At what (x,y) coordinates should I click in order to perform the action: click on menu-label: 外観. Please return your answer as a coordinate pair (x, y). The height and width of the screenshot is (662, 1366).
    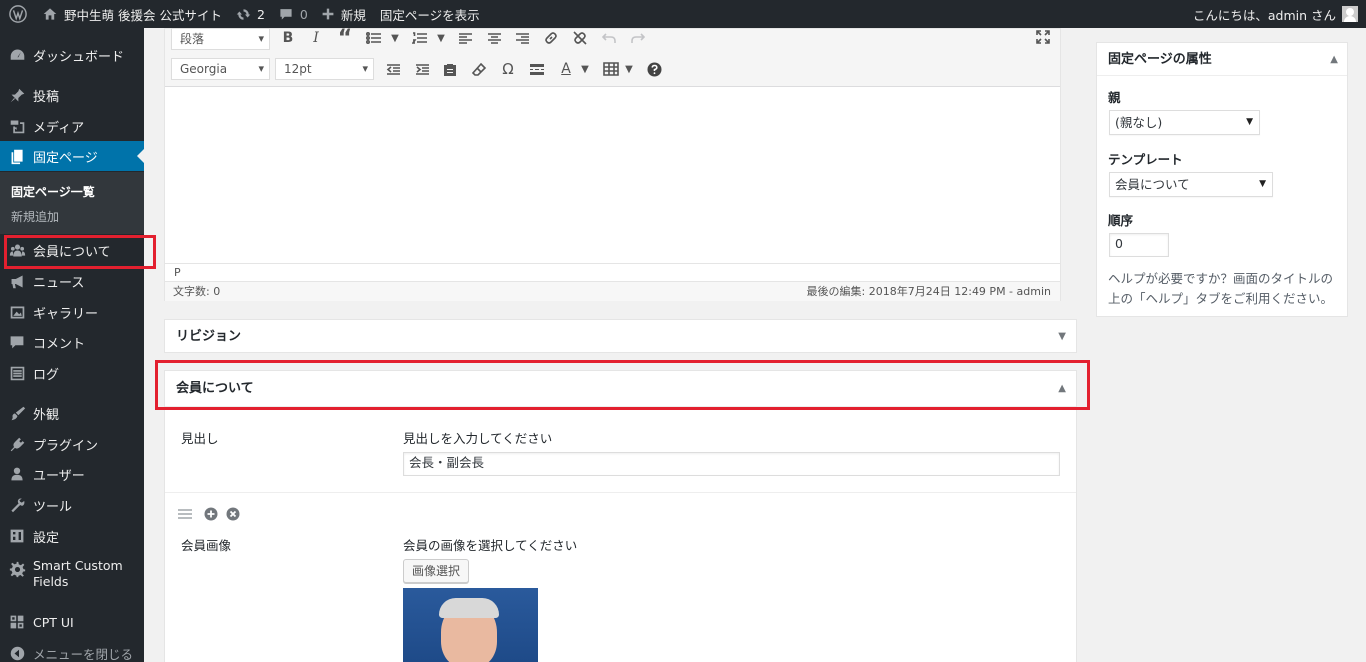
    Looking at the image, I should click on (46, 415).